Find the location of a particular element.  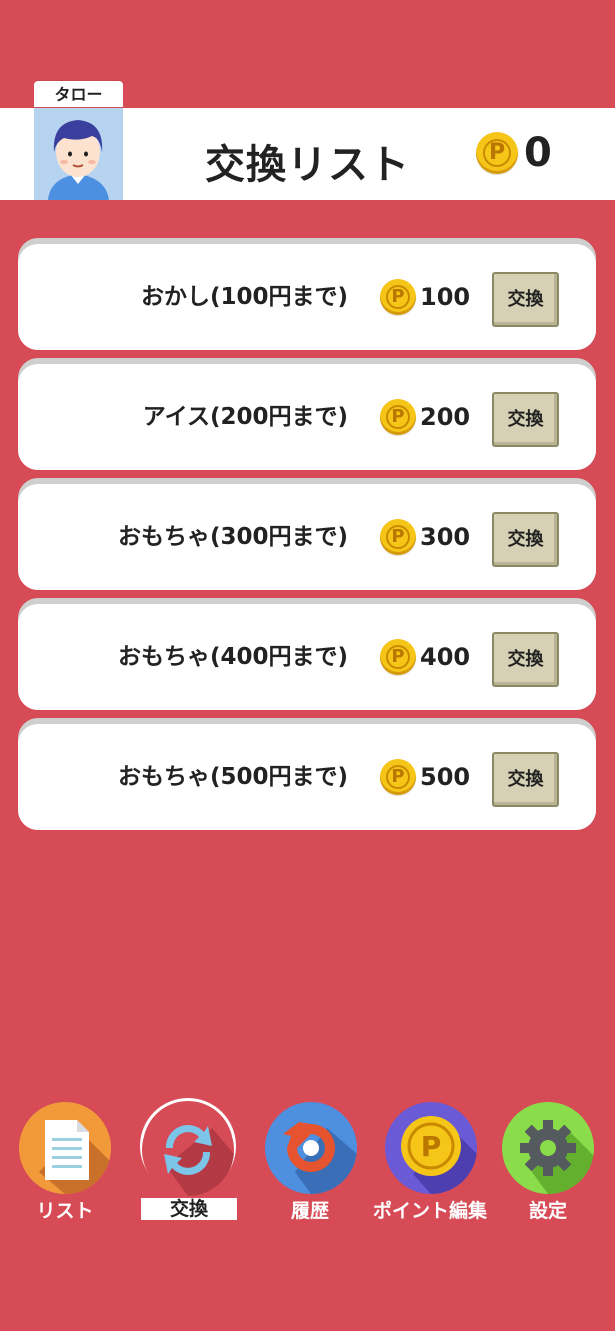

reward-card: おもちゃ(400円まで) P 400 交換 is located at coordinates (307, 654).